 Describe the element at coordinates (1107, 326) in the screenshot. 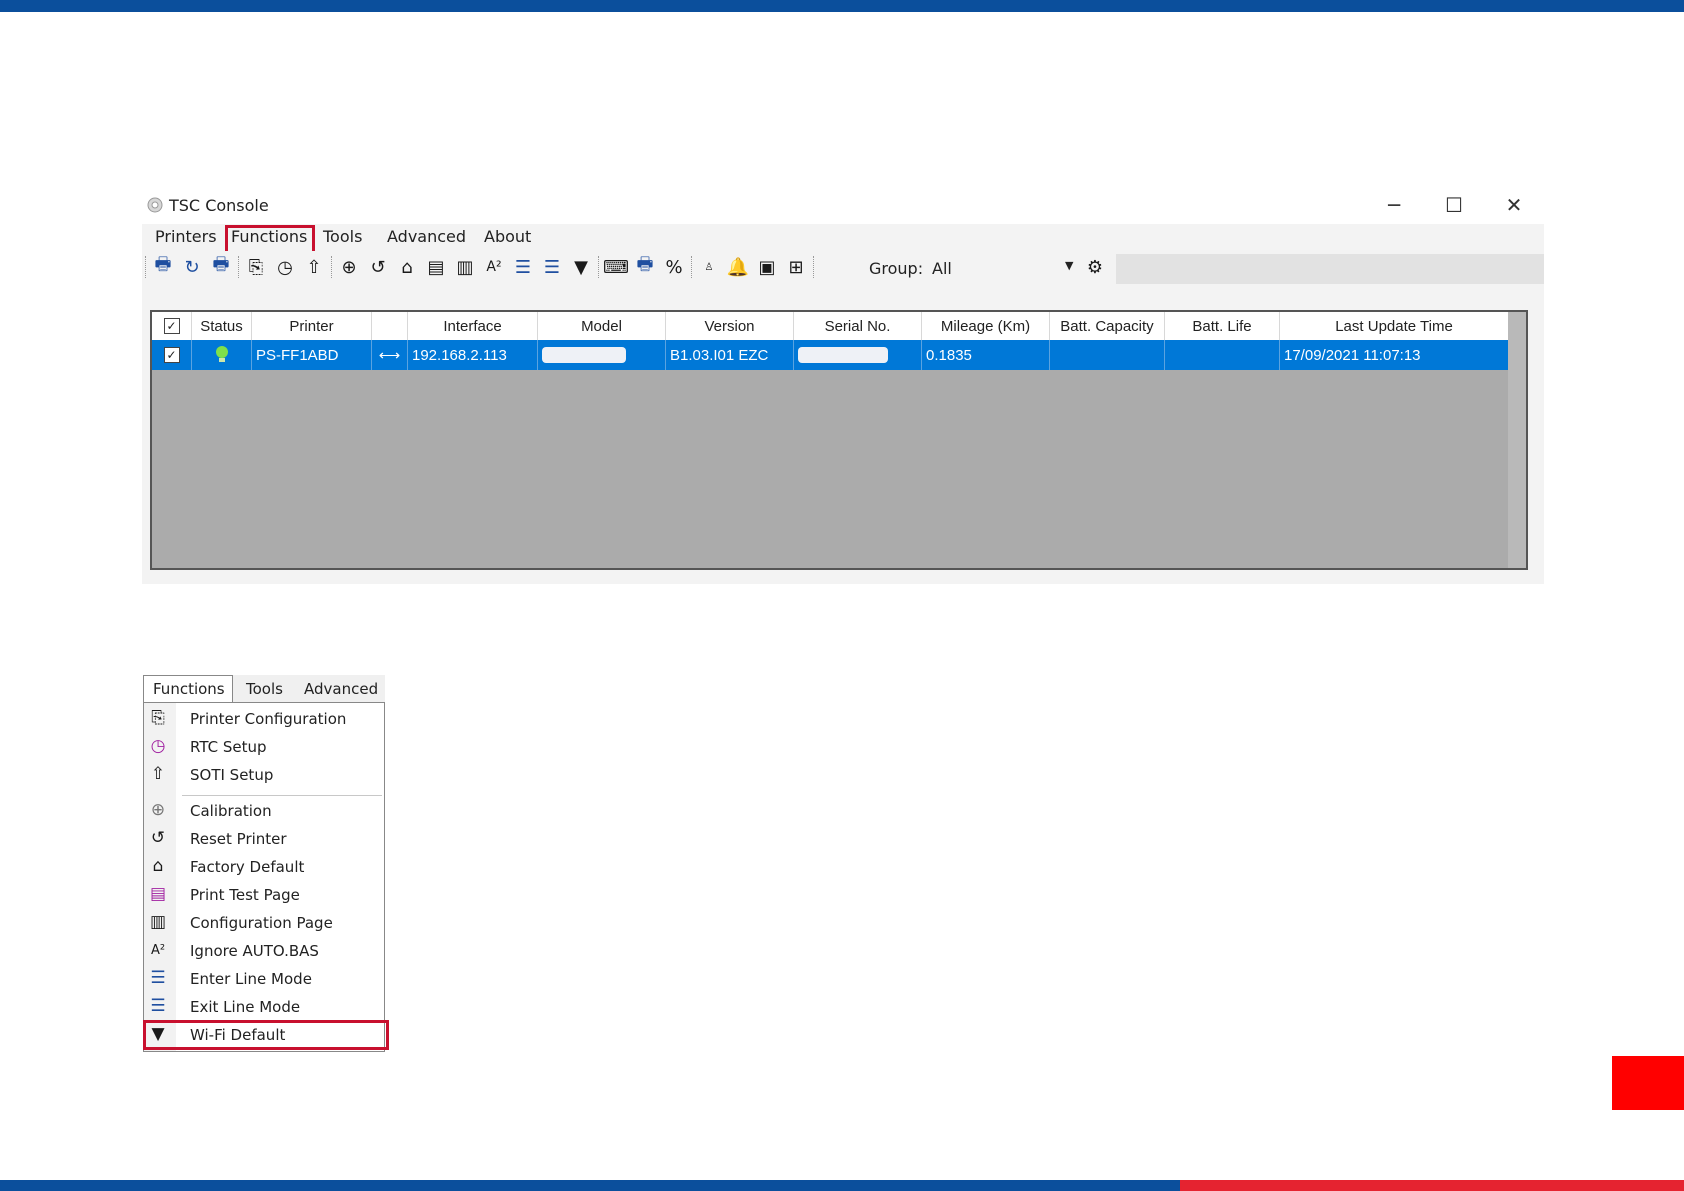

I see `header-batt-capacity: Batt. Capacity` at that location.